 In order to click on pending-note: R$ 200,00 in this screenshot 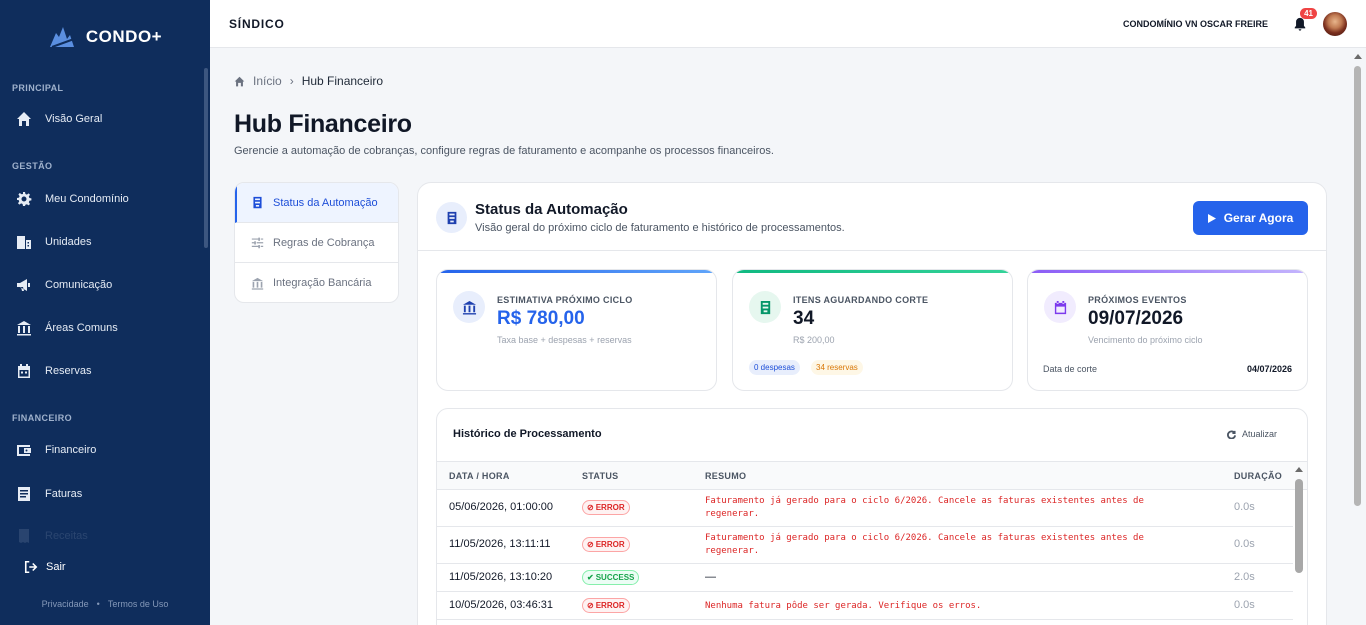, I will do `click(814, 340)`.